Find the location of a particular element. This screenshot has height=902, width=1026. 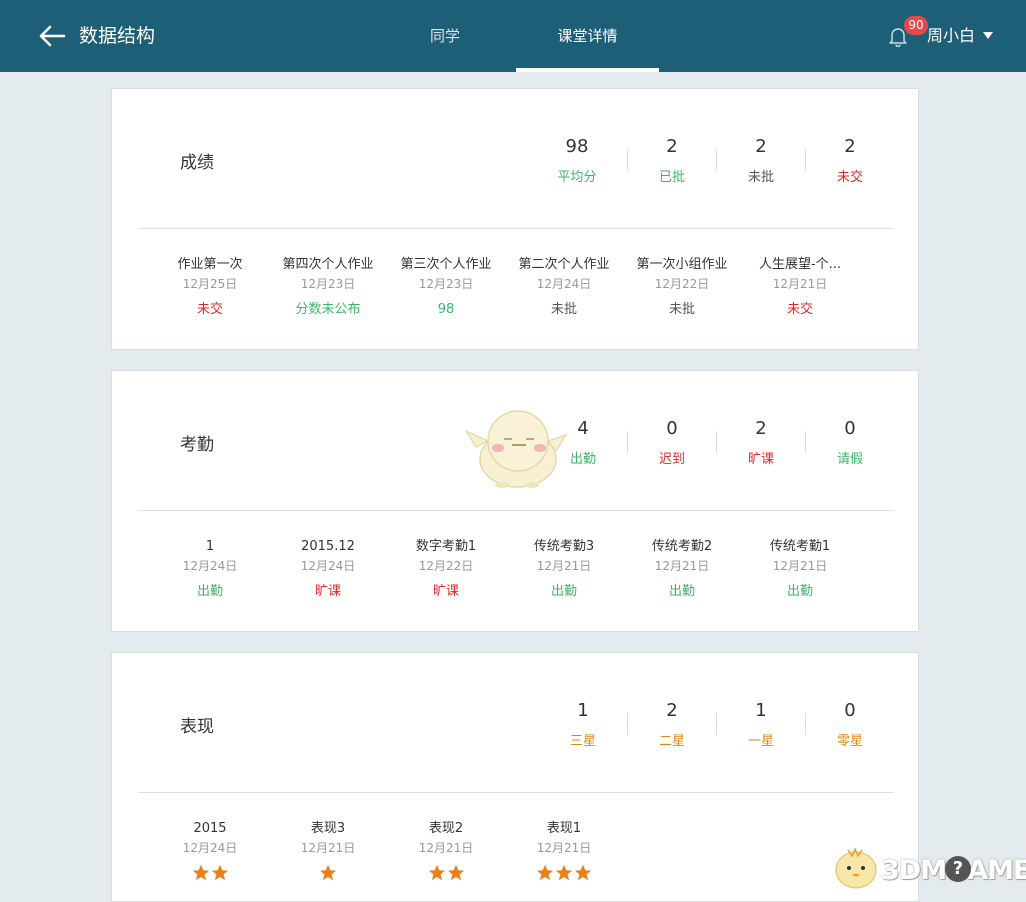

assignment-item: 第三次个人作业 12月23日 98 is located at coordinates (446, 287).